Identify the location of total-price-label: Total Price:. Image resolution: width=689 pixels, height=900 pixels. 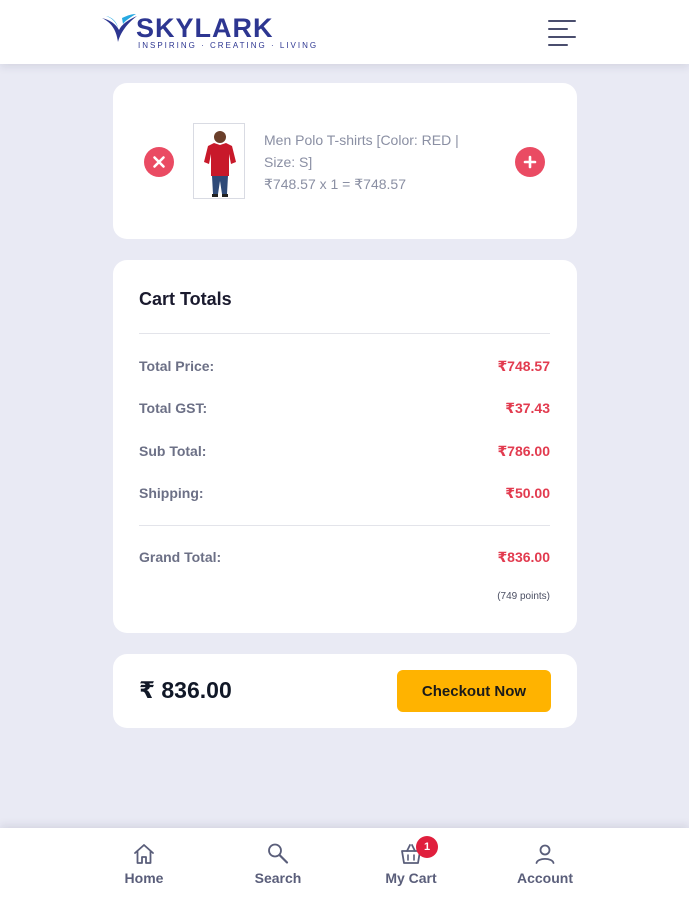
(177, 366).